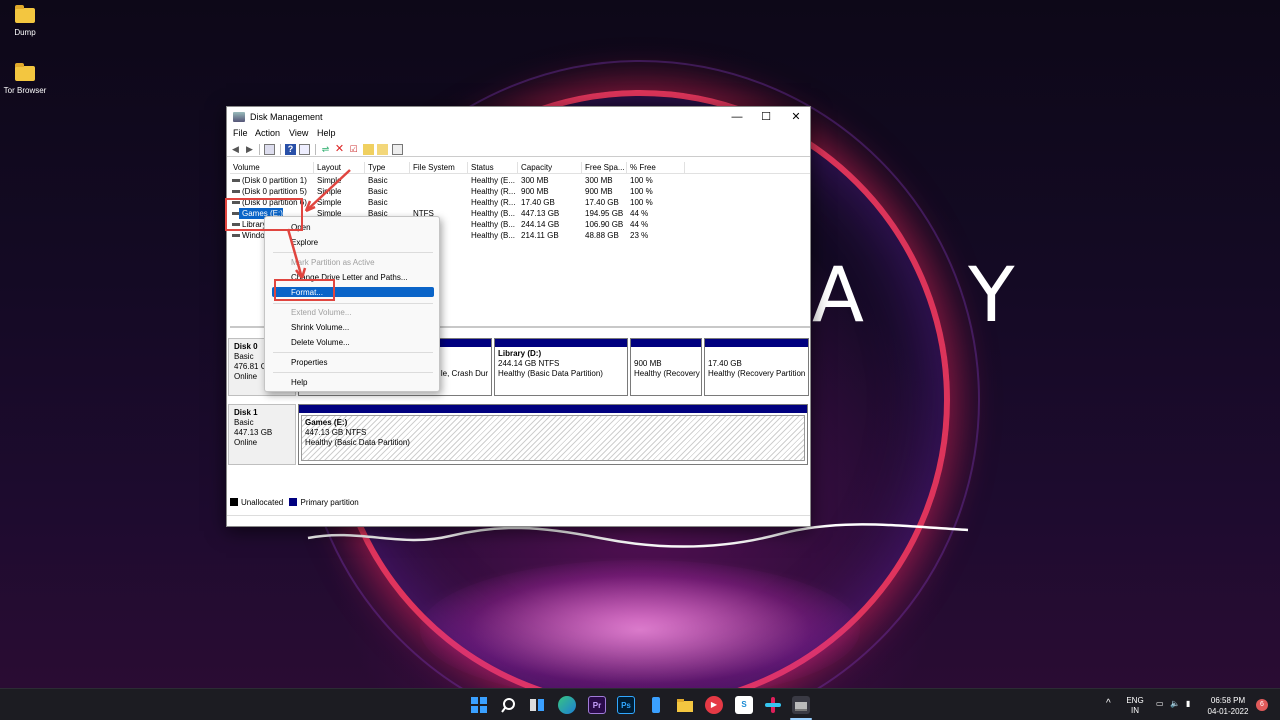 Image resolution: width=1280 pixels, height=720 pixels. I want to click on media-player-icon: ▶, so click(714, 705).